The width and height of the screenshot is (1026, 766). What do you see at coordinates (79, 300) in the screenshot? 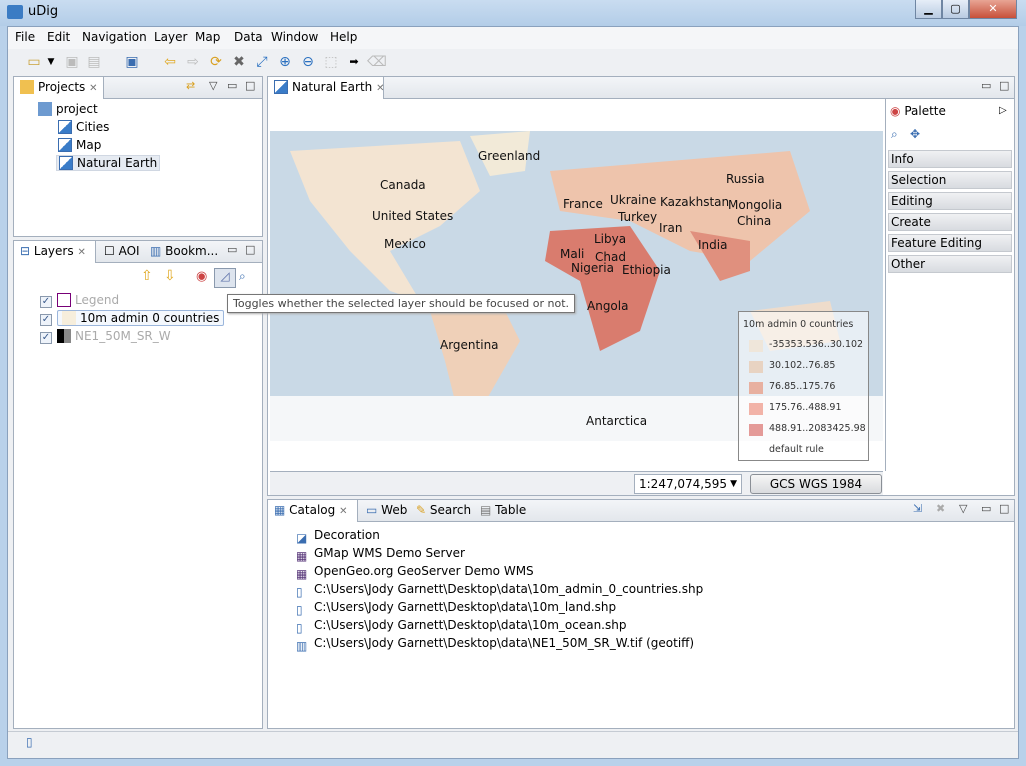
I see `layer-legend: ✓ Legend` at bounding box center [79, 300].